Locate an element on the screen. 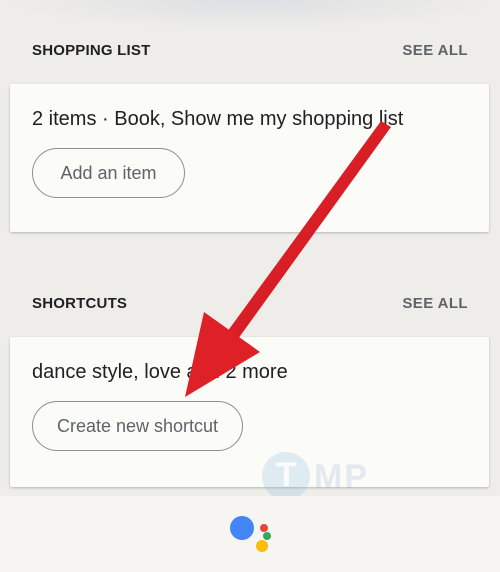 Image resolution: width=500 pixels, height=572 pixels. add-item-button: Add an item is located at coordinates (108, 173).